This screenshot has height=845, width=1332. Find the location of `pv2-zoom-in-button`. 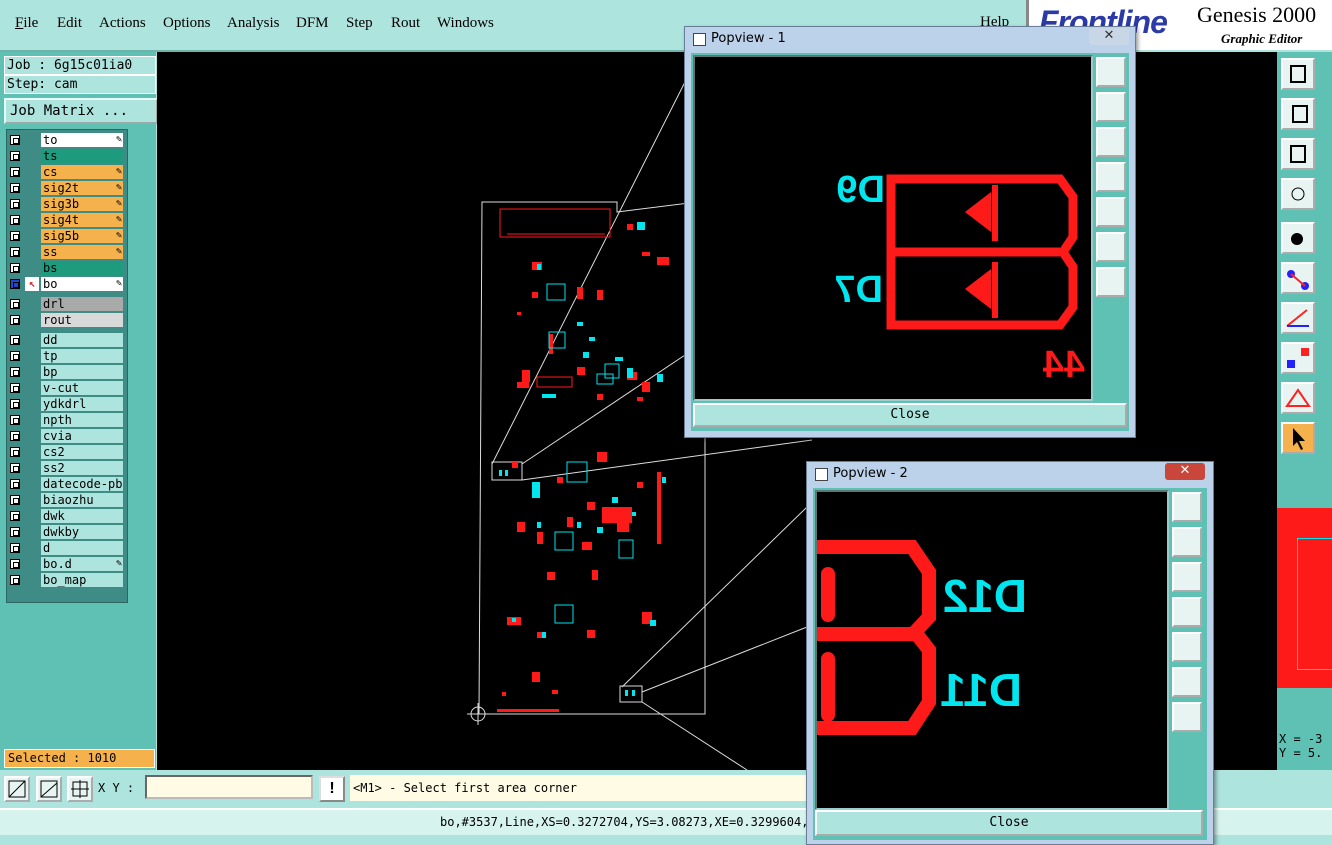

pv2-zoom-in-button is located at coordinates (1187, 507).